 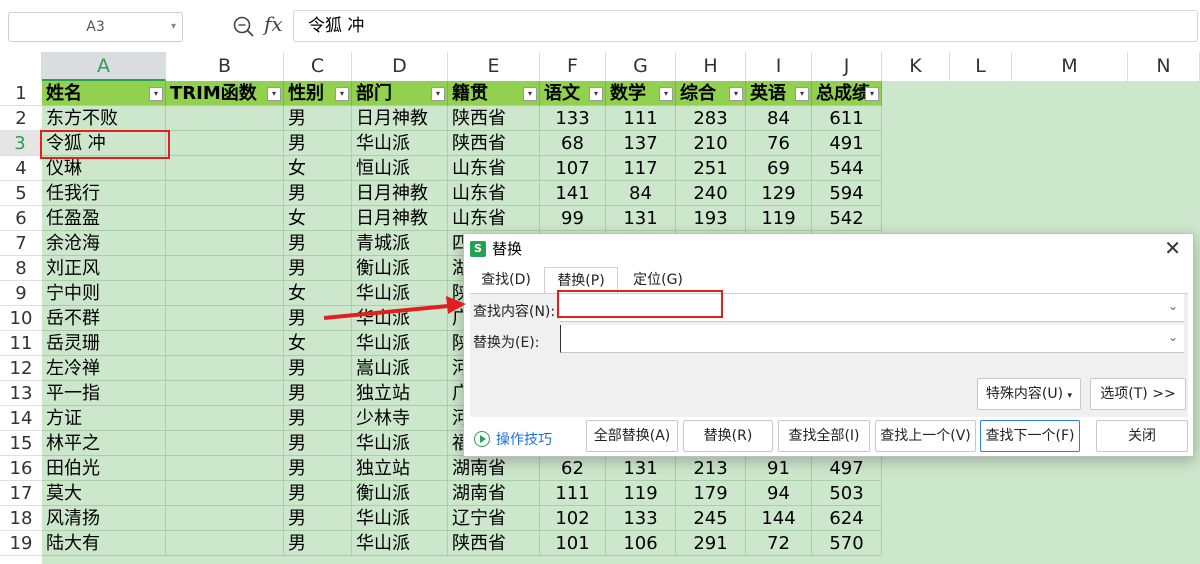 What do you see at coordinates (318, 66) in the screenshot?
I see `column-header-c: C` at bounding box center [318, 66].